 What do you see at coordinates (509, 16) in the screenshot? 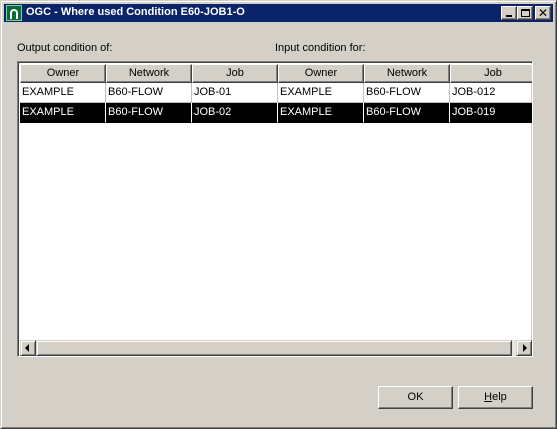
I see `minimize-icon` at bounding box center [509, 16].